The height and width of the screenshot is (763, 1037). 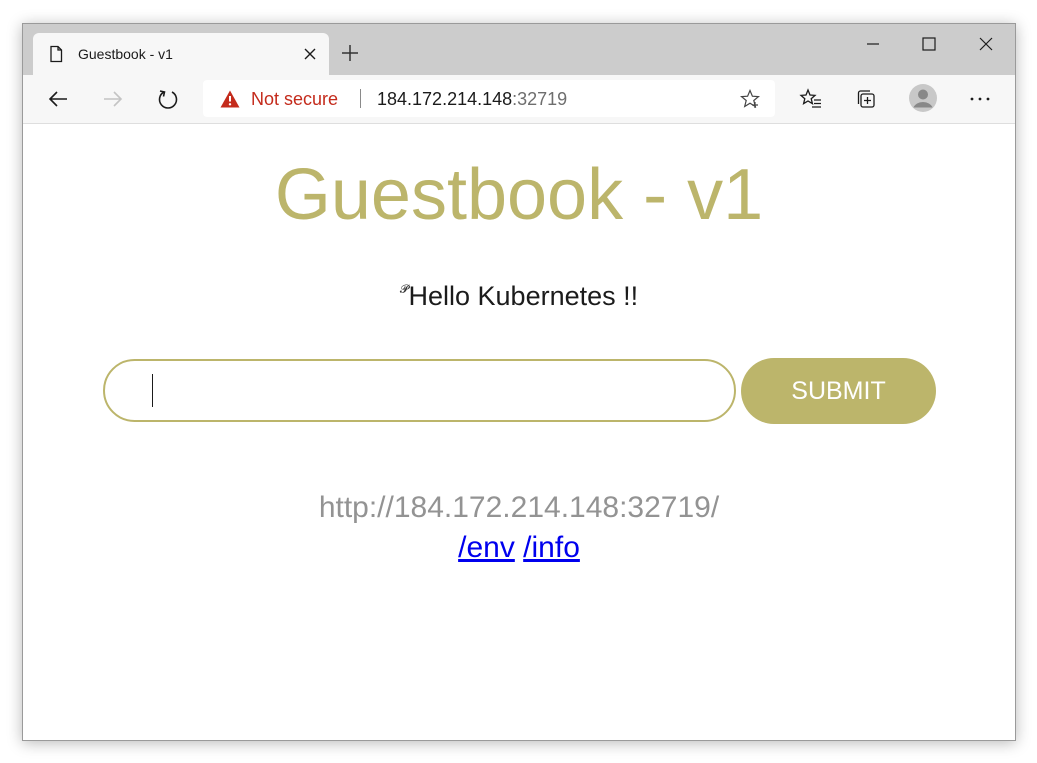 I want to click on submit-button: SUBMIT, so click(x=838, y=391).